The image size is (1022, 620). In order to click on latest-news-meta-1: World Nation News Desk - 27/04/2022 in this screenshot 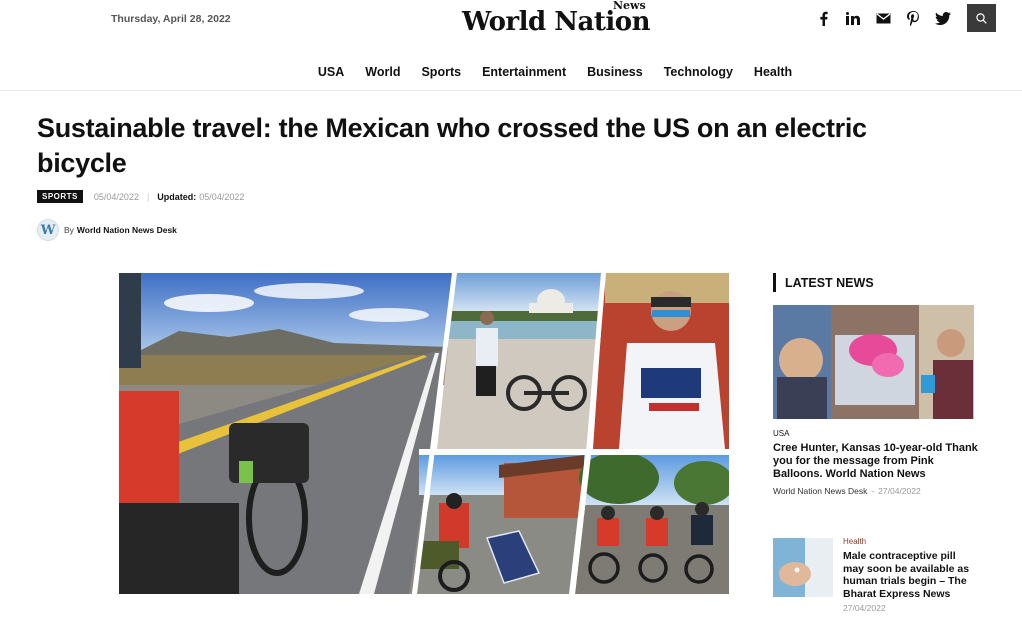, I will do `click(847, 491)`.